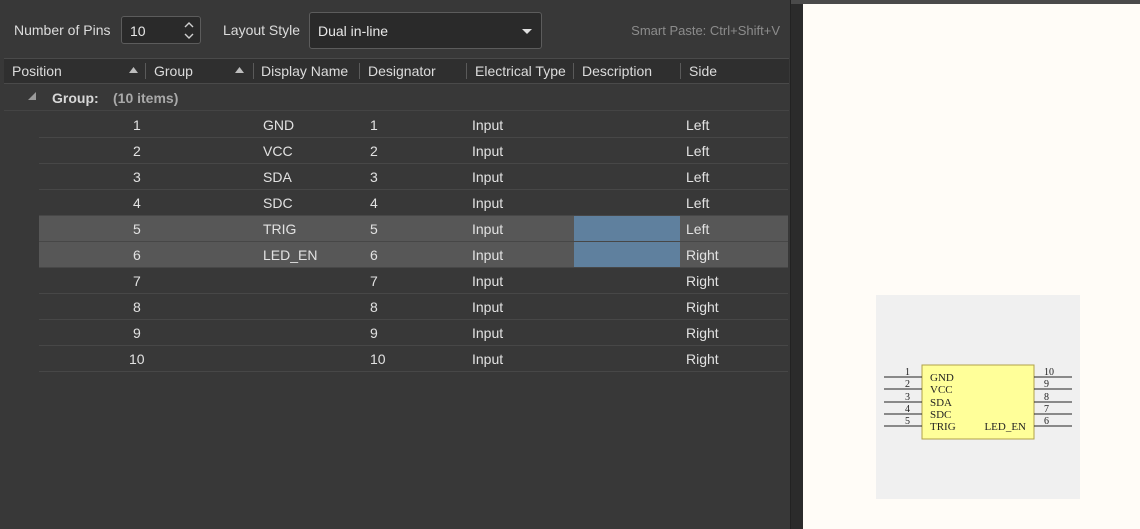 This screenshot has height=529, width=1140. Describe the element at coordinates (374, 333) in the screenshot. I see `cell-designator: 9` at that location.